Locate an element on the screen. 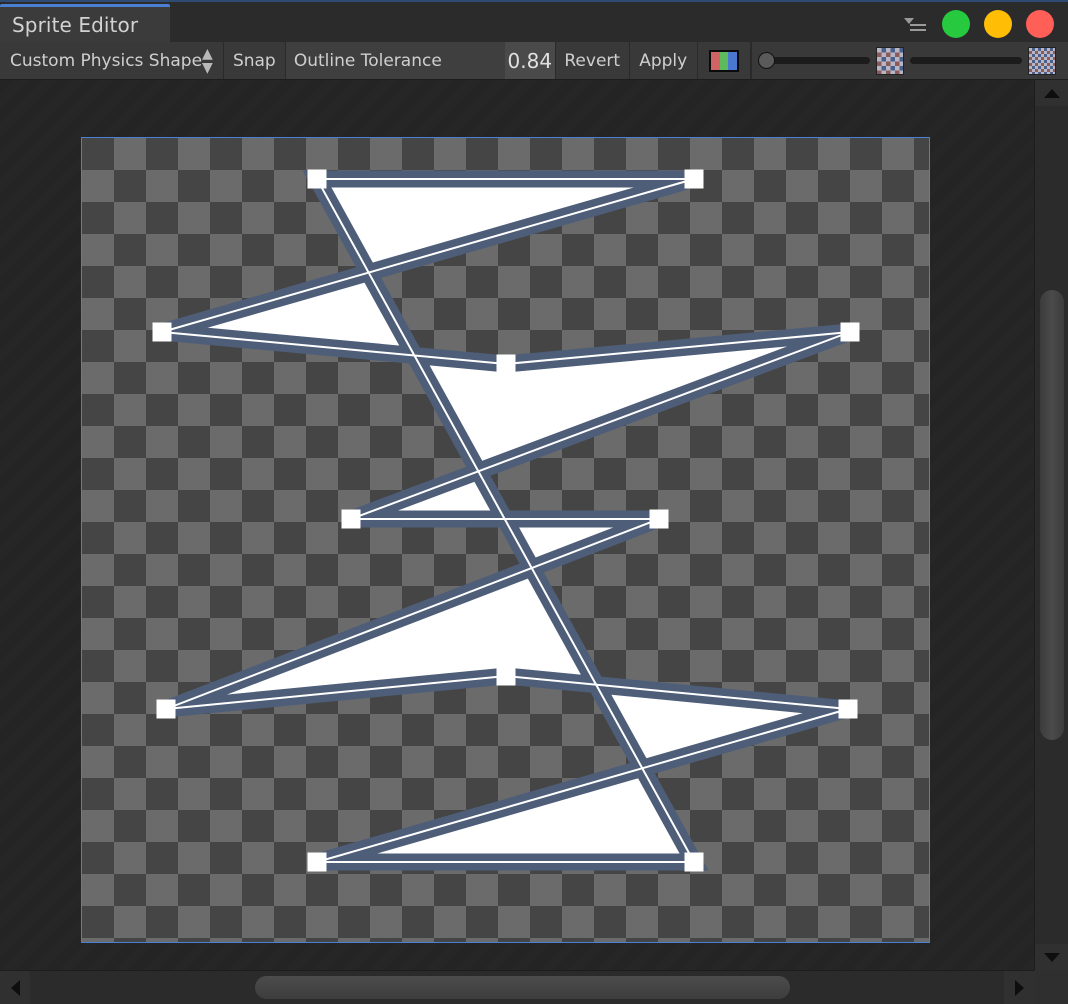  handle-inner-right is located at coordinates (659, 519).